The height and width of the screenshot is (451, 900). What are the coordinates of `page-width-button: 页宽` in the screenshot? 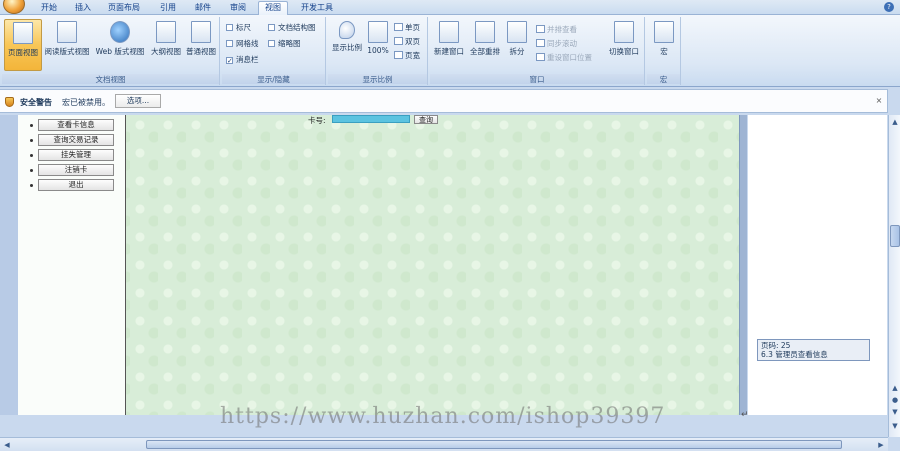 It's located at (407, 55).